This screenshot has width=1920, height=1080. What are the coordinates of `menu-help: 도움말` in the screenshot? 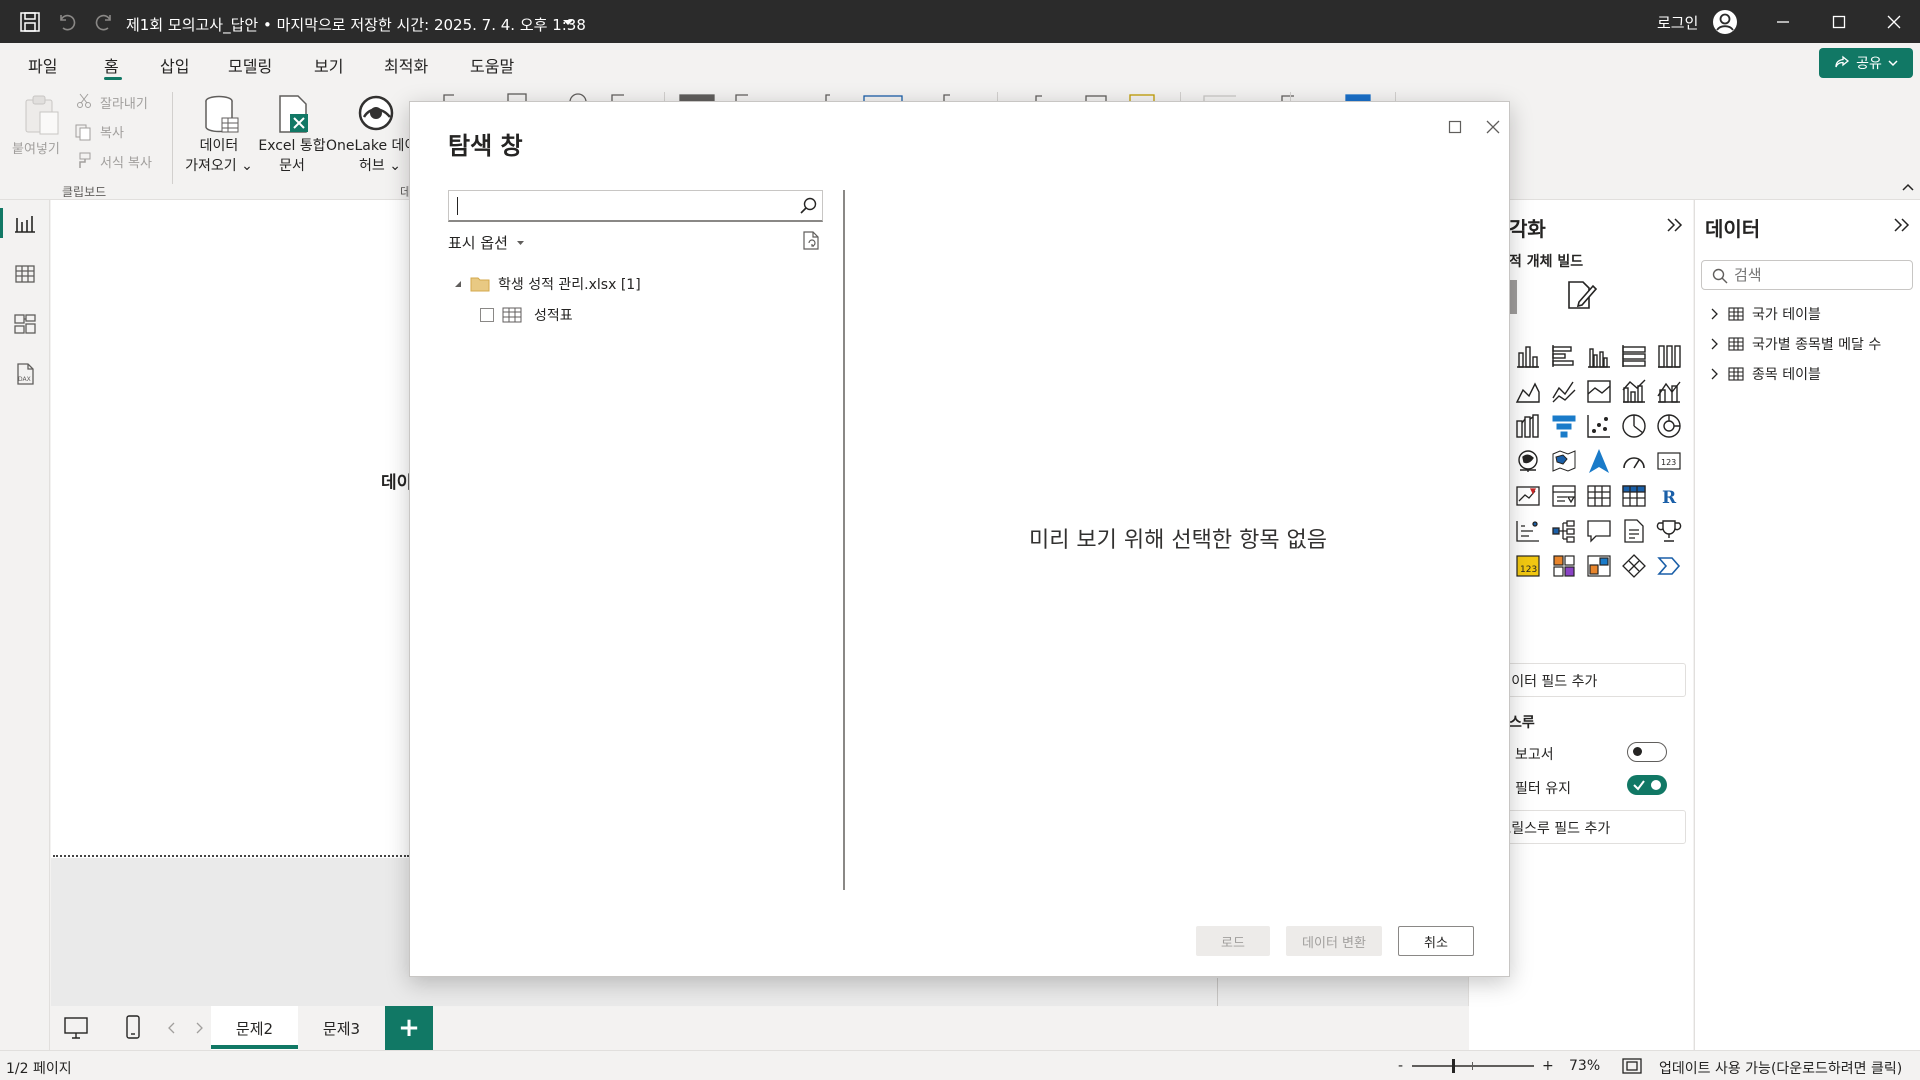 It's located at (492, 65).